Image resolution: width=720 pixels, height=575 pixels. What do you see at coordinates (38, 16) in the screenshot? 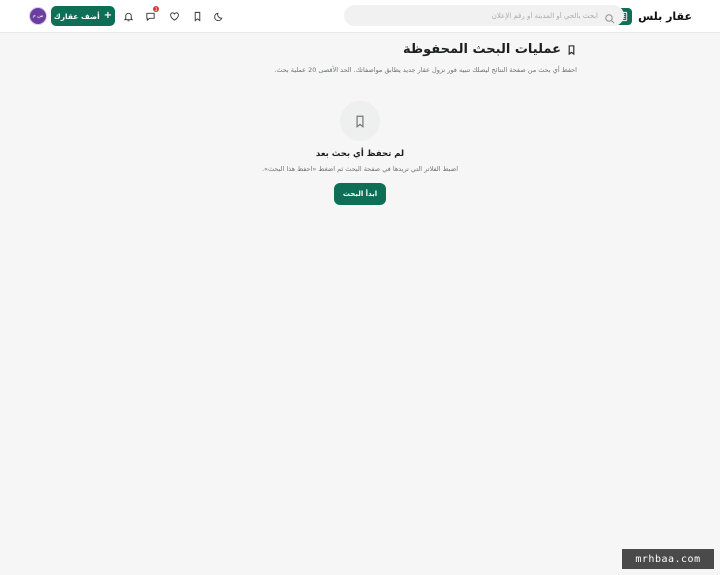
I see `avatar: س م` at bounding box center [38, 16].